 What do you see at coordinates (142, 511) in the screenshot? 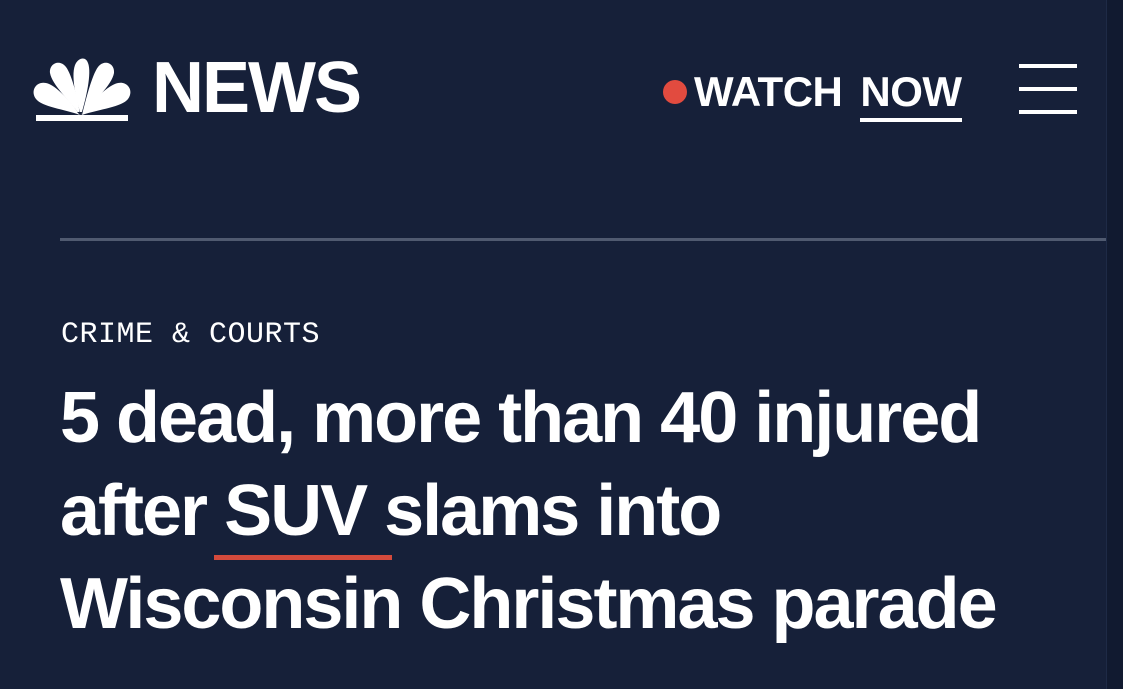
I see `headline-line-2-start: after` at bounding box center [142, 511].